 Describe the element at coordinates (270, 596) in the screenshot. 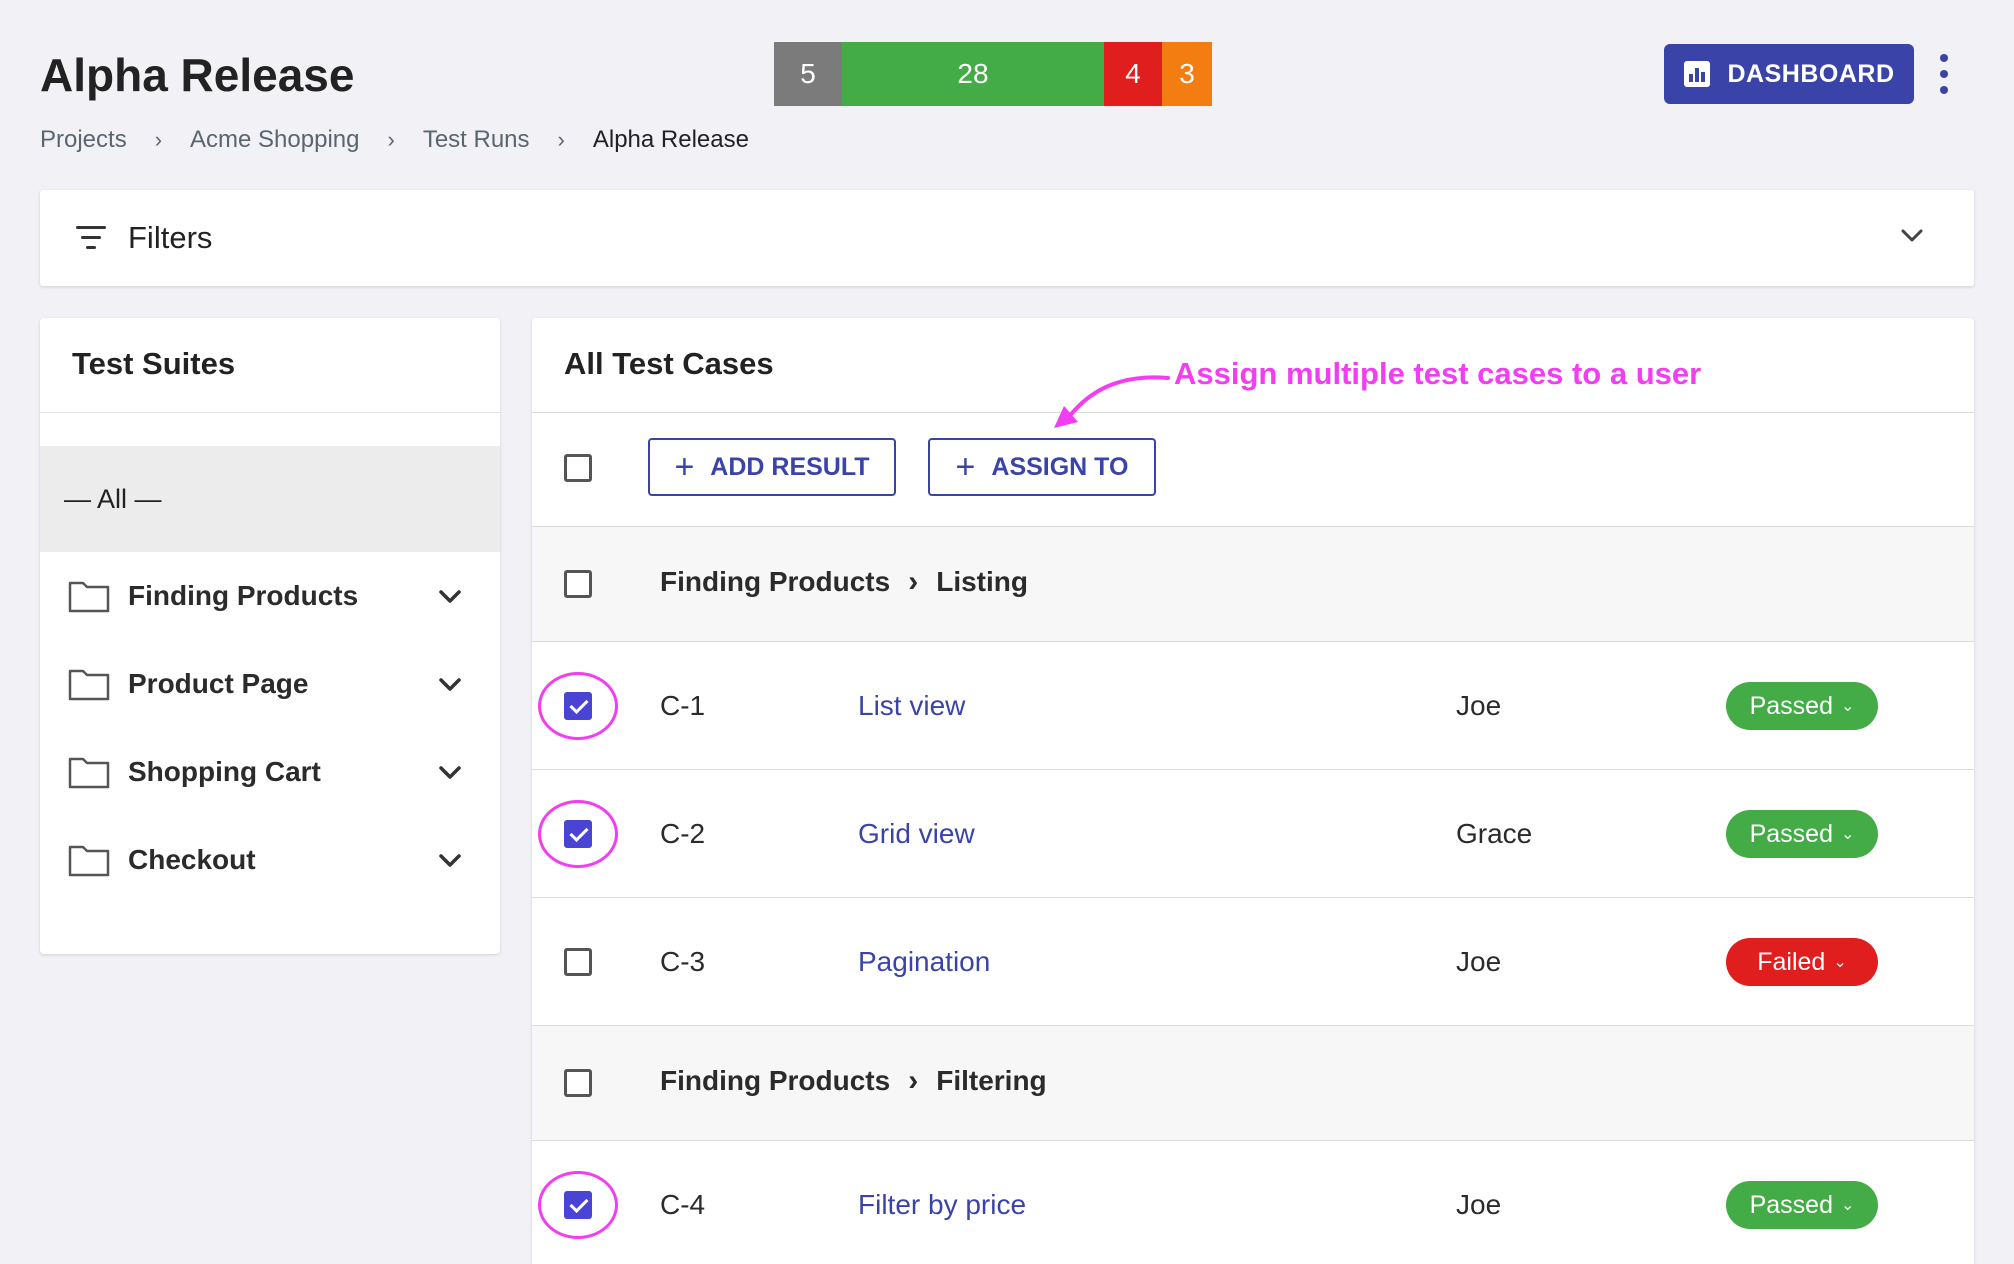

I see `suite-item-finding-products: Finding Products` at that location.